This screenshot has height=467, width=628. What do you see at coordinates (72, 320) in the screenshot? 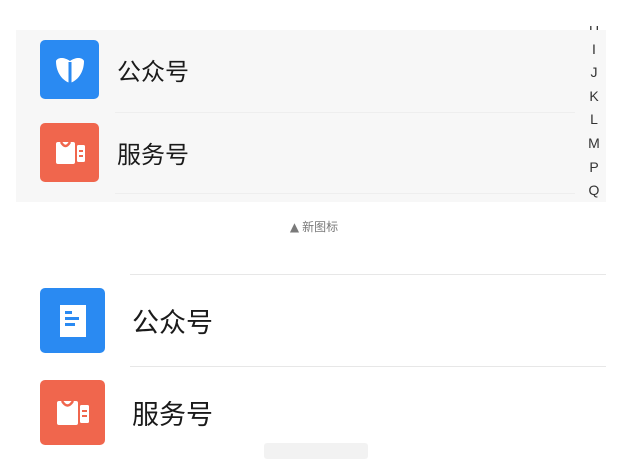
I see `public-account-document-icon` at bounding box center [72, 320].